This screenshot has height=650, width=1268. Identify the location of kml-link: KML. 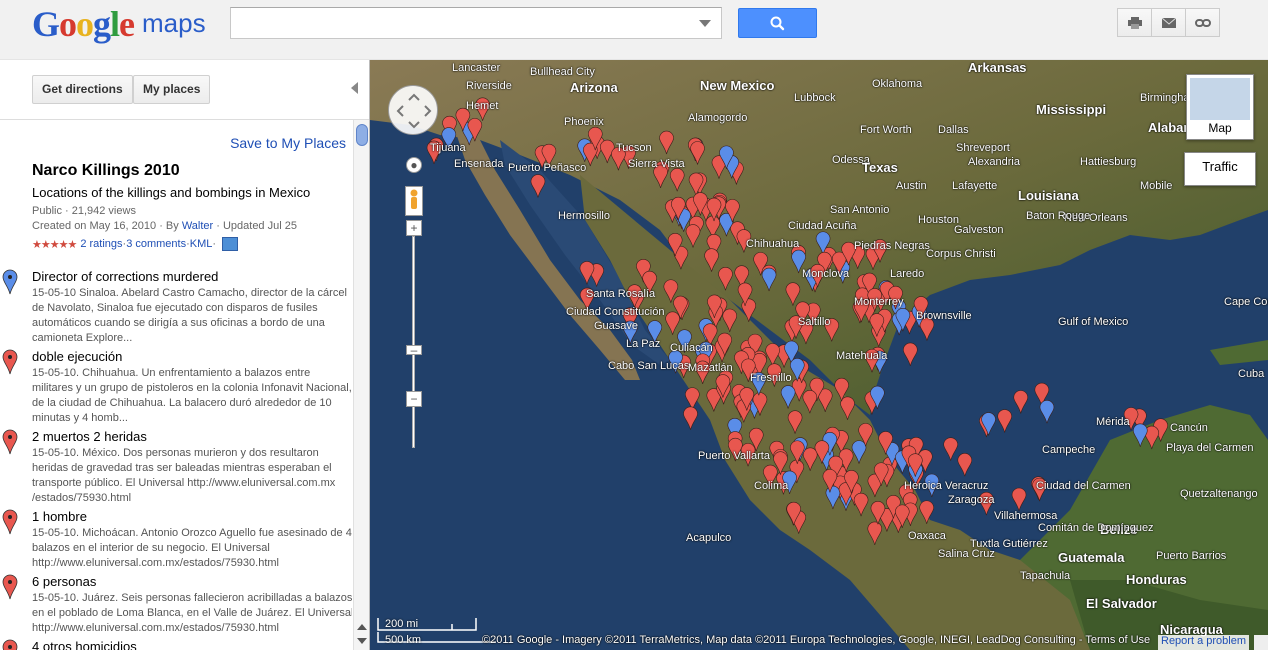
(201, 244).